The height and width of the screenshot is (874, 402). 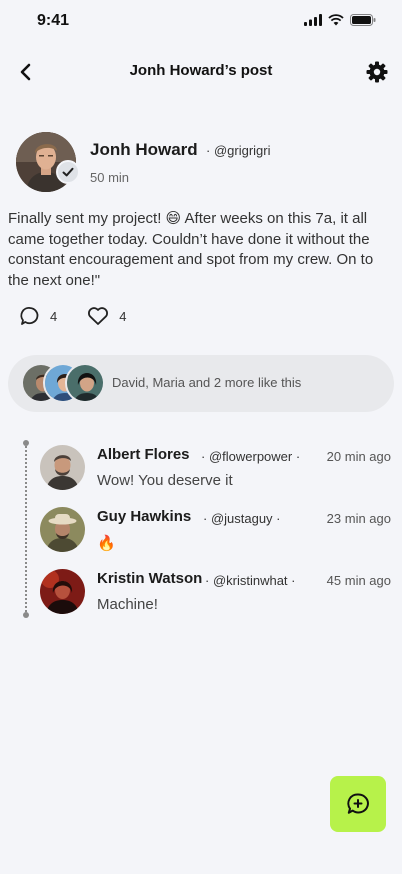 I want to click on like-button: 4, so click(x=106, y=316).